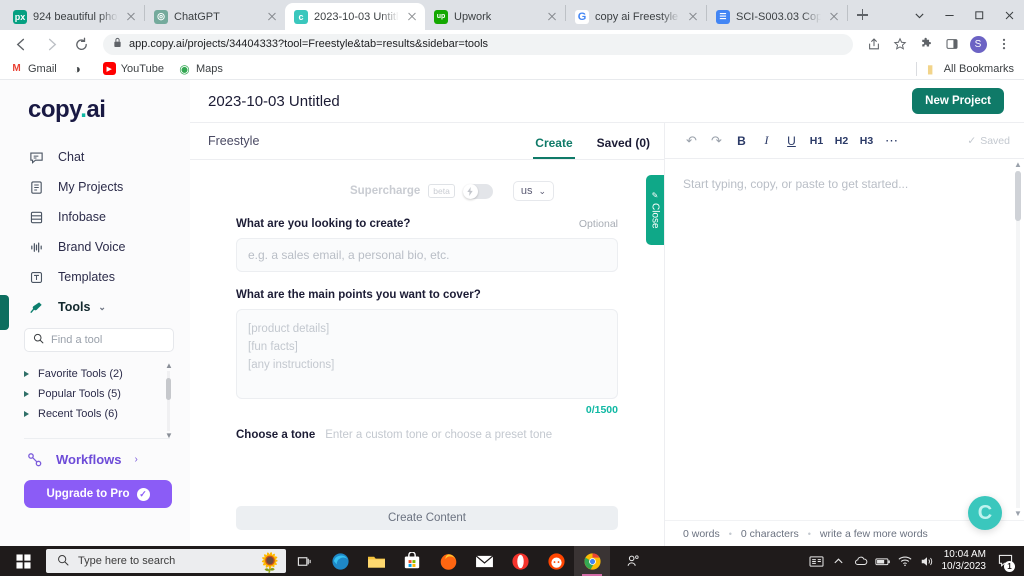 The image size is (1024, 576). What do you see at coordinates (1018, 339) in the screenshot?
I see `editor-scrollbar: ▲ ▼` at bounding box center [1018, 339].